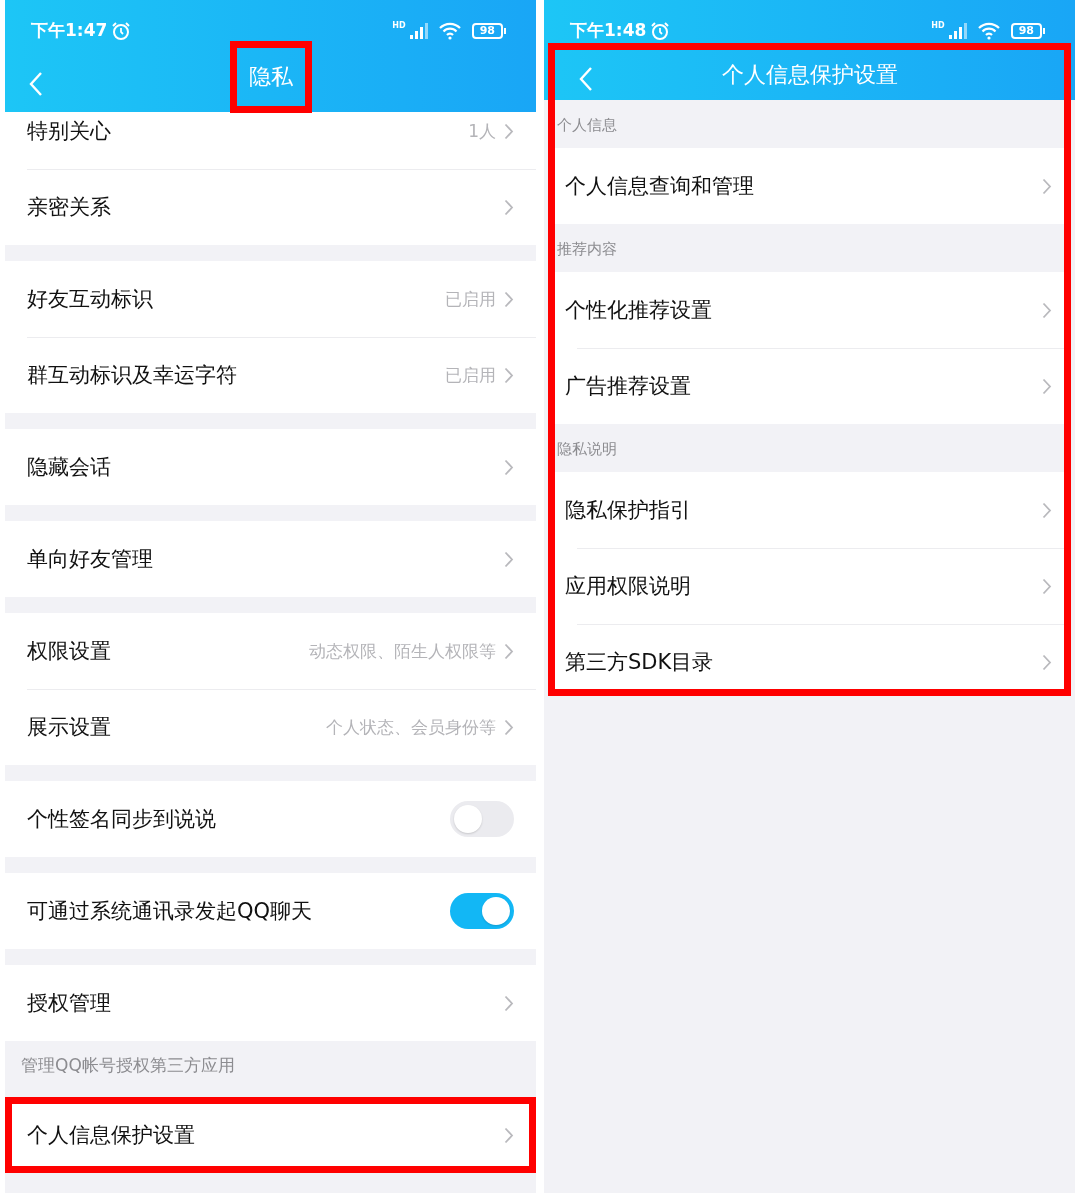 This screenshot has width=1080, height=1193. I want to click on settings-row: 个人信息查询和管理, so click(809, 186).